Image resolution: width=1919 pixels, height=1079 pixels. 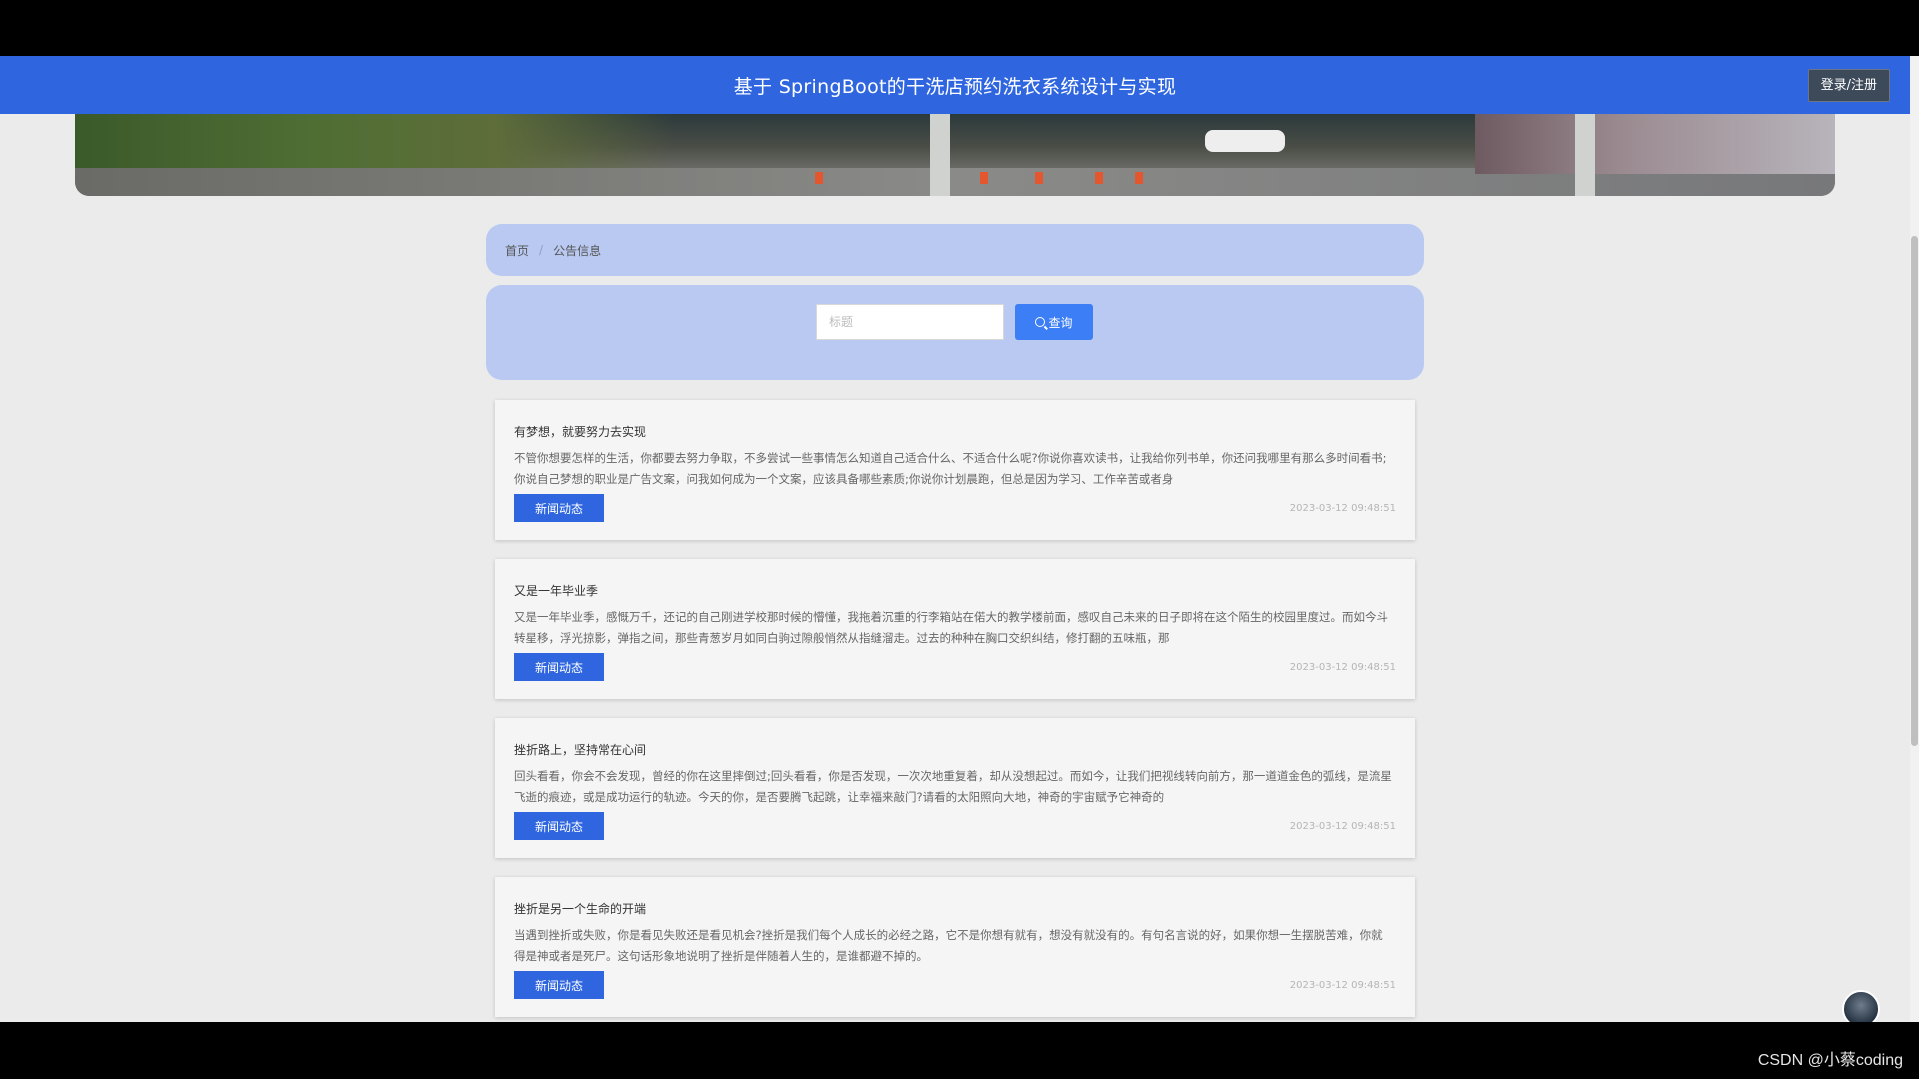 What do you see at coordinates (955, 250) in the screenshot?
I see `breadcrumb: 首页 / 公告信息` at bounding box center [955, 250].